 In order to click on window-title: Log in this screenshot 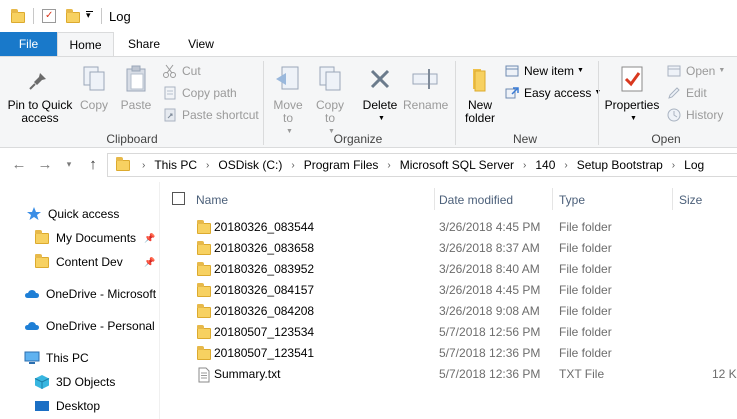, I will do `click(120, 16)`.